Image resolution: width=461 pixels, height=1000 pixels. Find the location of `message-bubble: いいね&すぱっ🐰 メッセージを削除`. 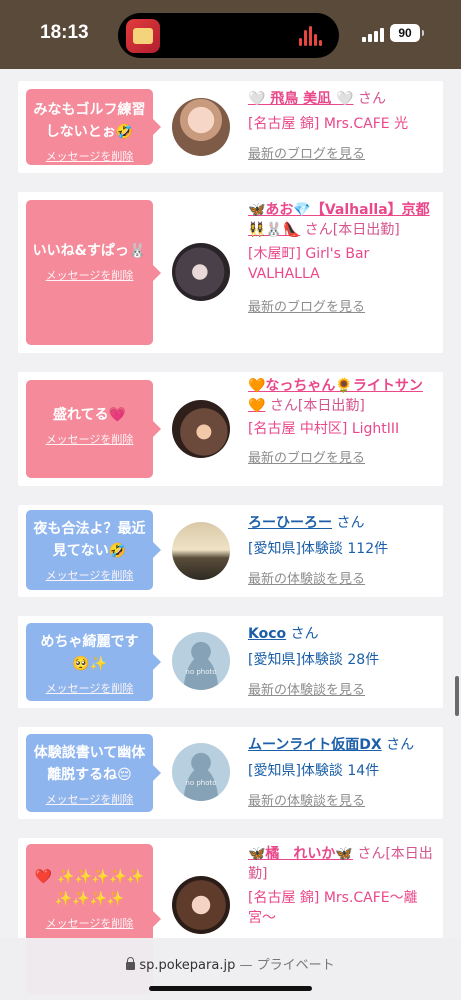

message-bubble: いいね&すぱっ🐰 メッセージを削除 is located at coordinates (93, 272).